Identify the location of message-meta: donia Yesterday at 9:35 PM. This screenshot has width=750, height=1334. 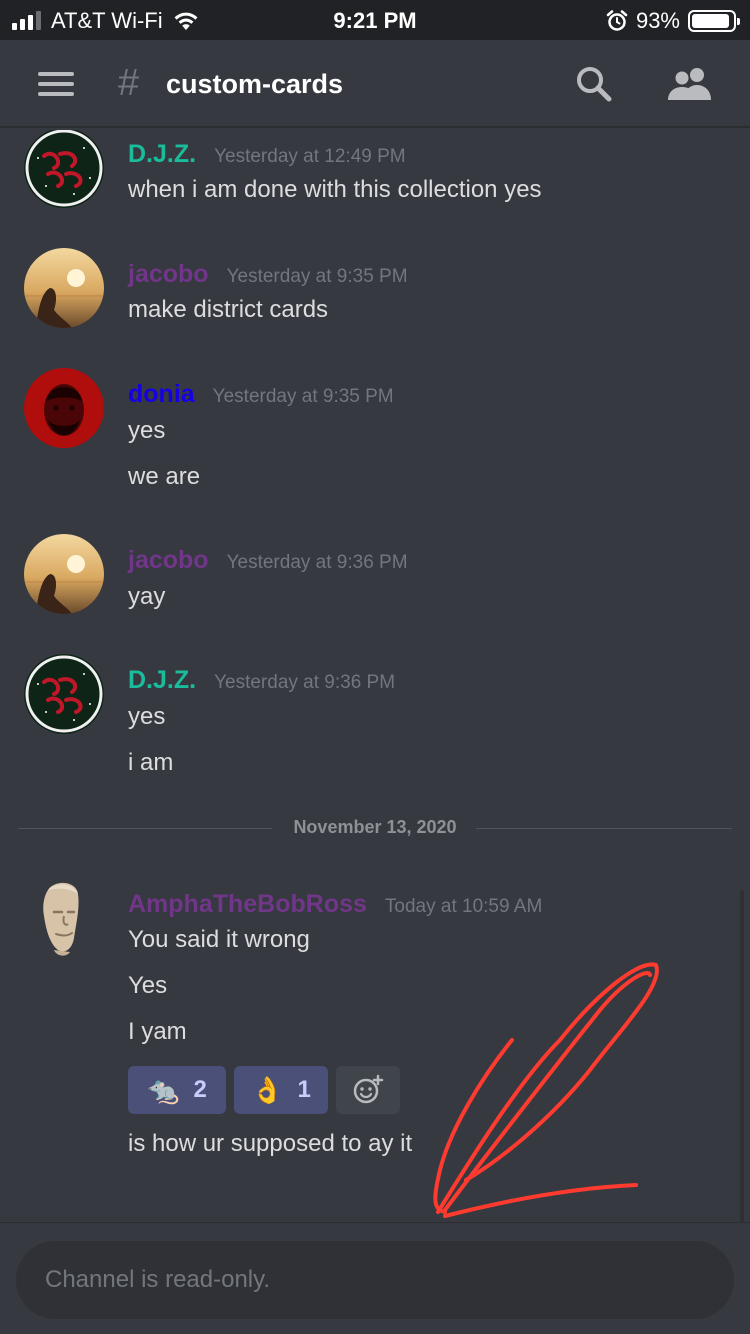
(261, 394).